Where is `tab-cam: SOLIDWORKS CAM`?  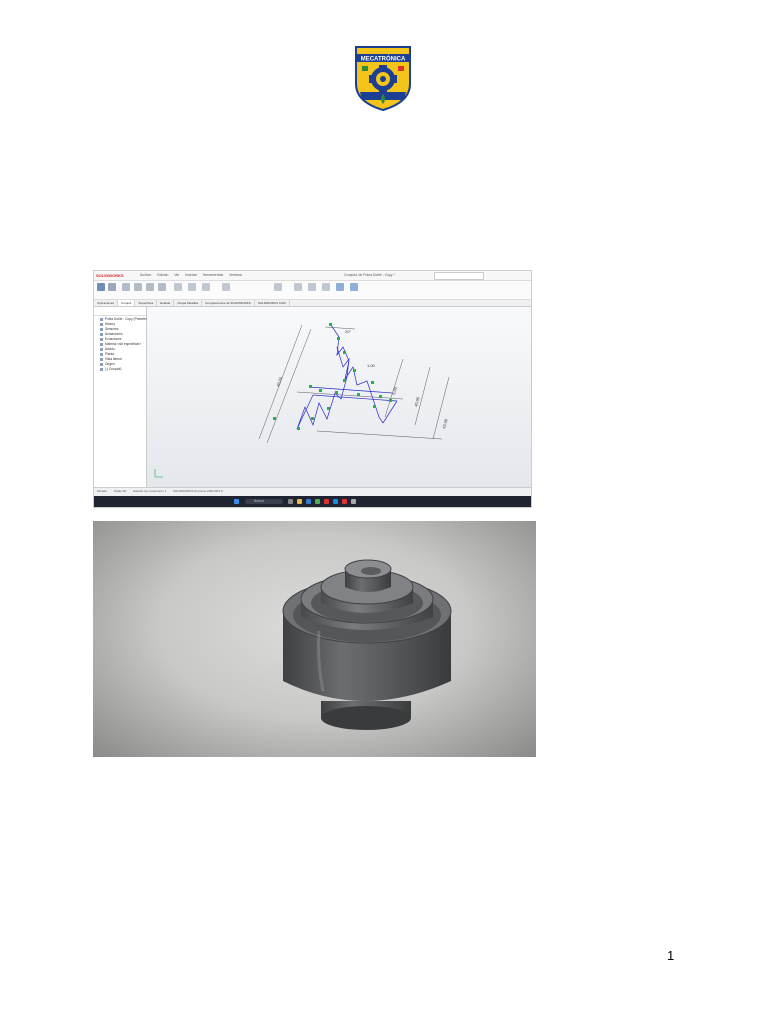 tab-cam: SOLIDWORKS CAM is located at coordinates (272, 303).